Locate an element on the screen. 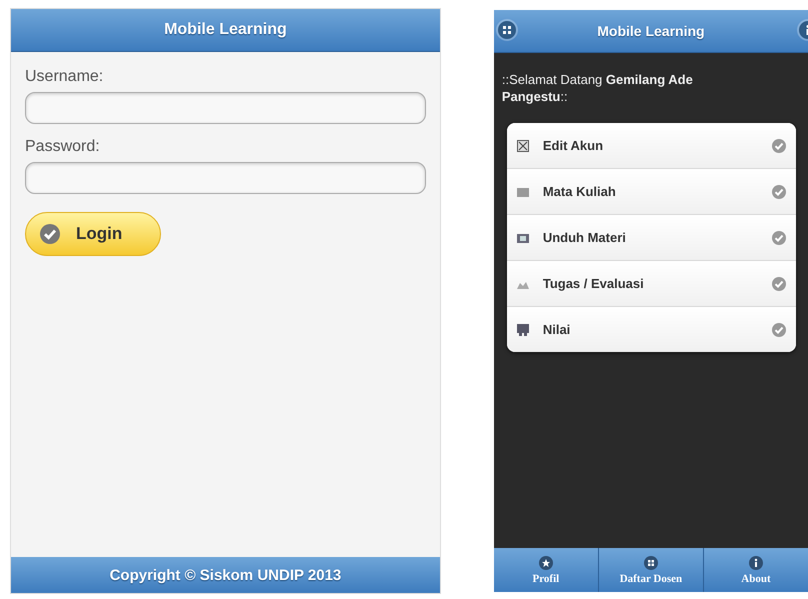 This screenshot has width=808, height=599. tab-button: About is located at coordinates (755, 570).